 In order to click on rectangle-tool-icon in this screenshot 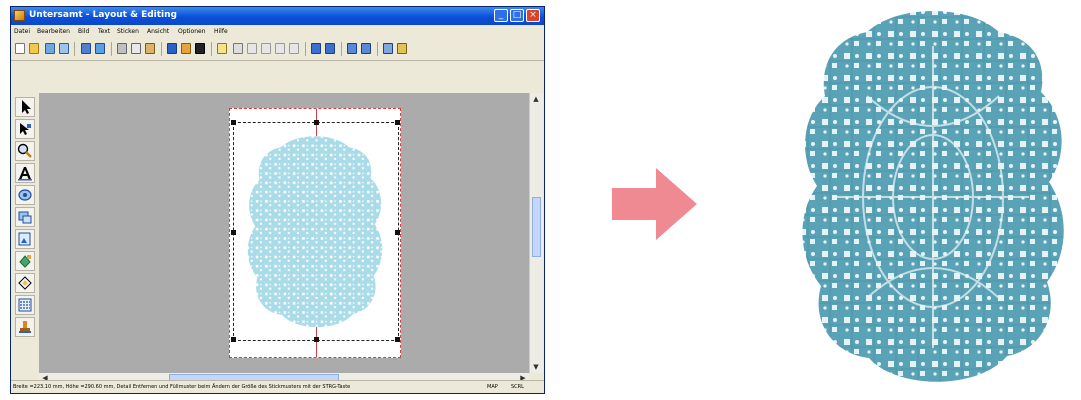, I will do `click(25, 217)`.